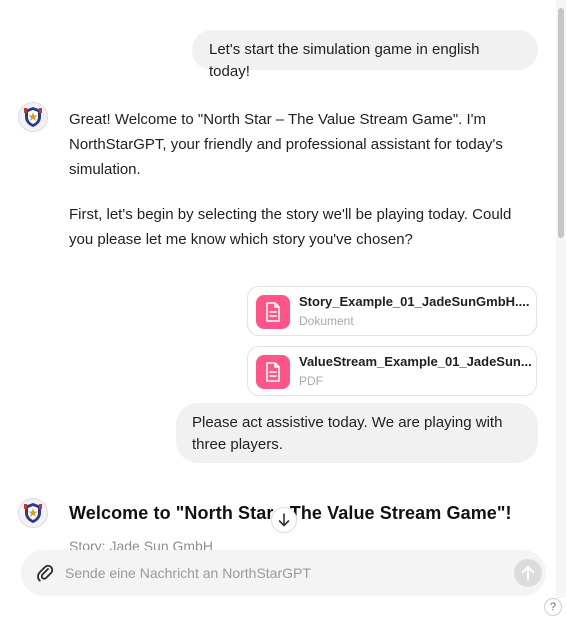 The width and height of the screenshot is (566, 617). Describe the element at coordinates (275, 573) in the screenshot. I see `message-input` at that location.